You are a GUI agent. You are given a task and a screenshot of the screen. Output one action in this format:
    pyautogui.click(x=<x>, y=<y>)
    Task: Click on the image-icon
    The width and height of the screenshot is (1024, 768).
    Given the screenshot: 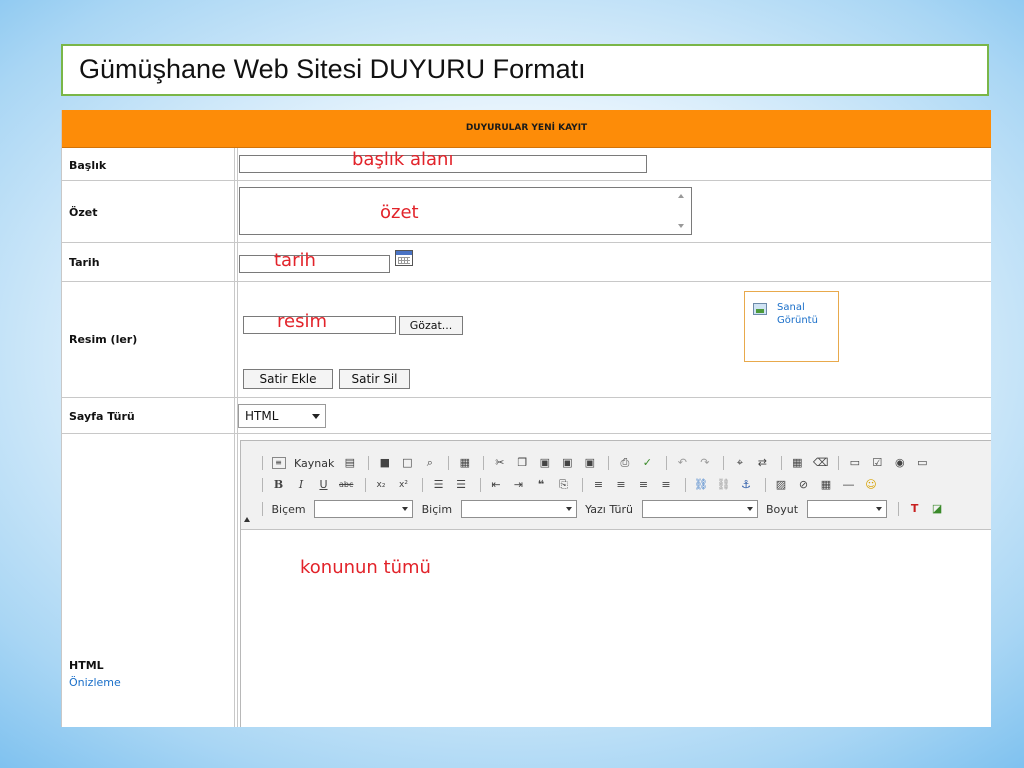 What is the action you would take?
    pyautogui.click(x=760, y=309)
    